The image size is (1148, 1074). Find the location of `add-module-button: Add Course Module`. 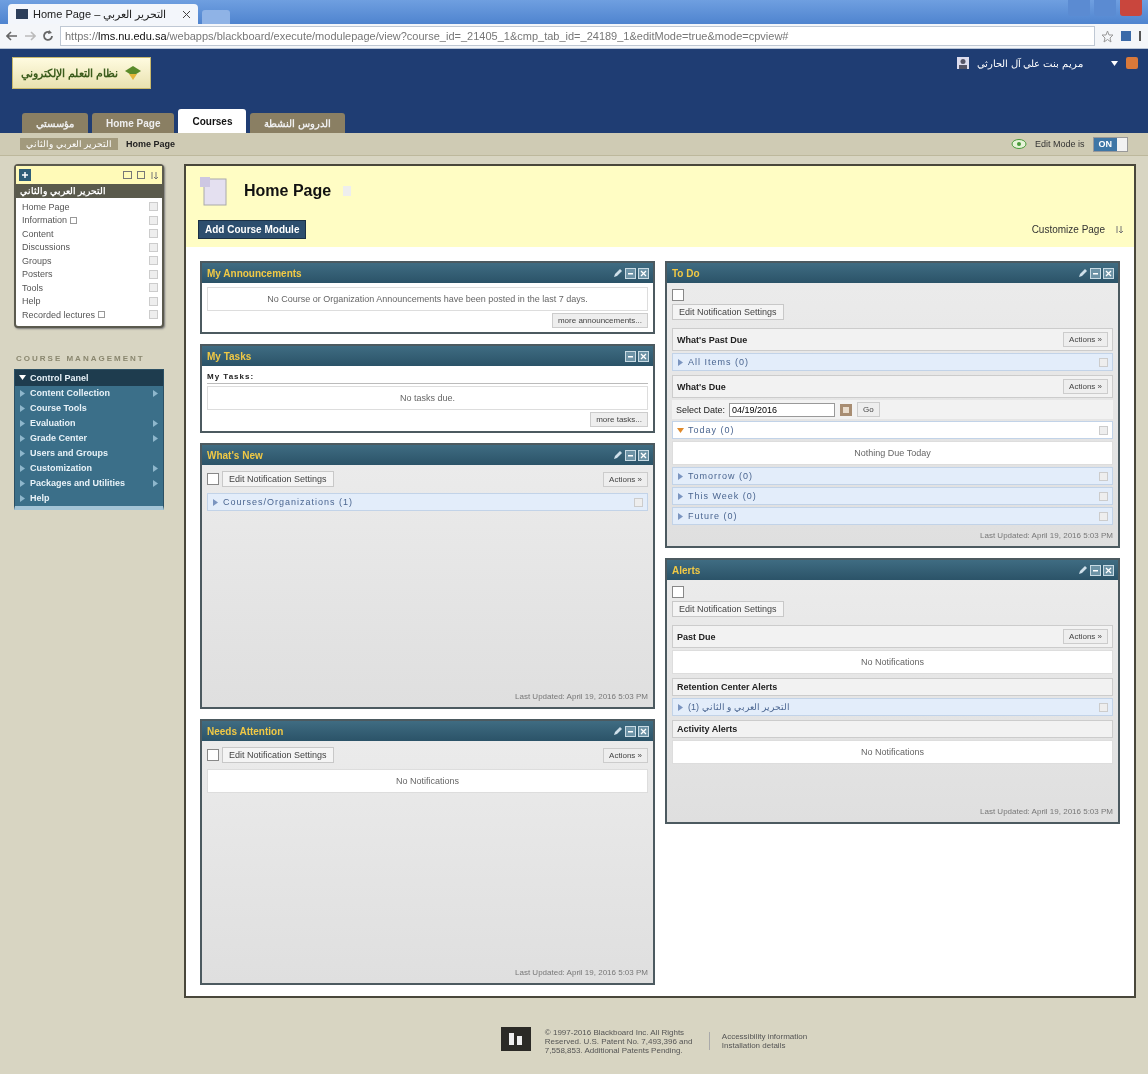

add-module-button: Add Course Module is located at coordinates (252, 229).